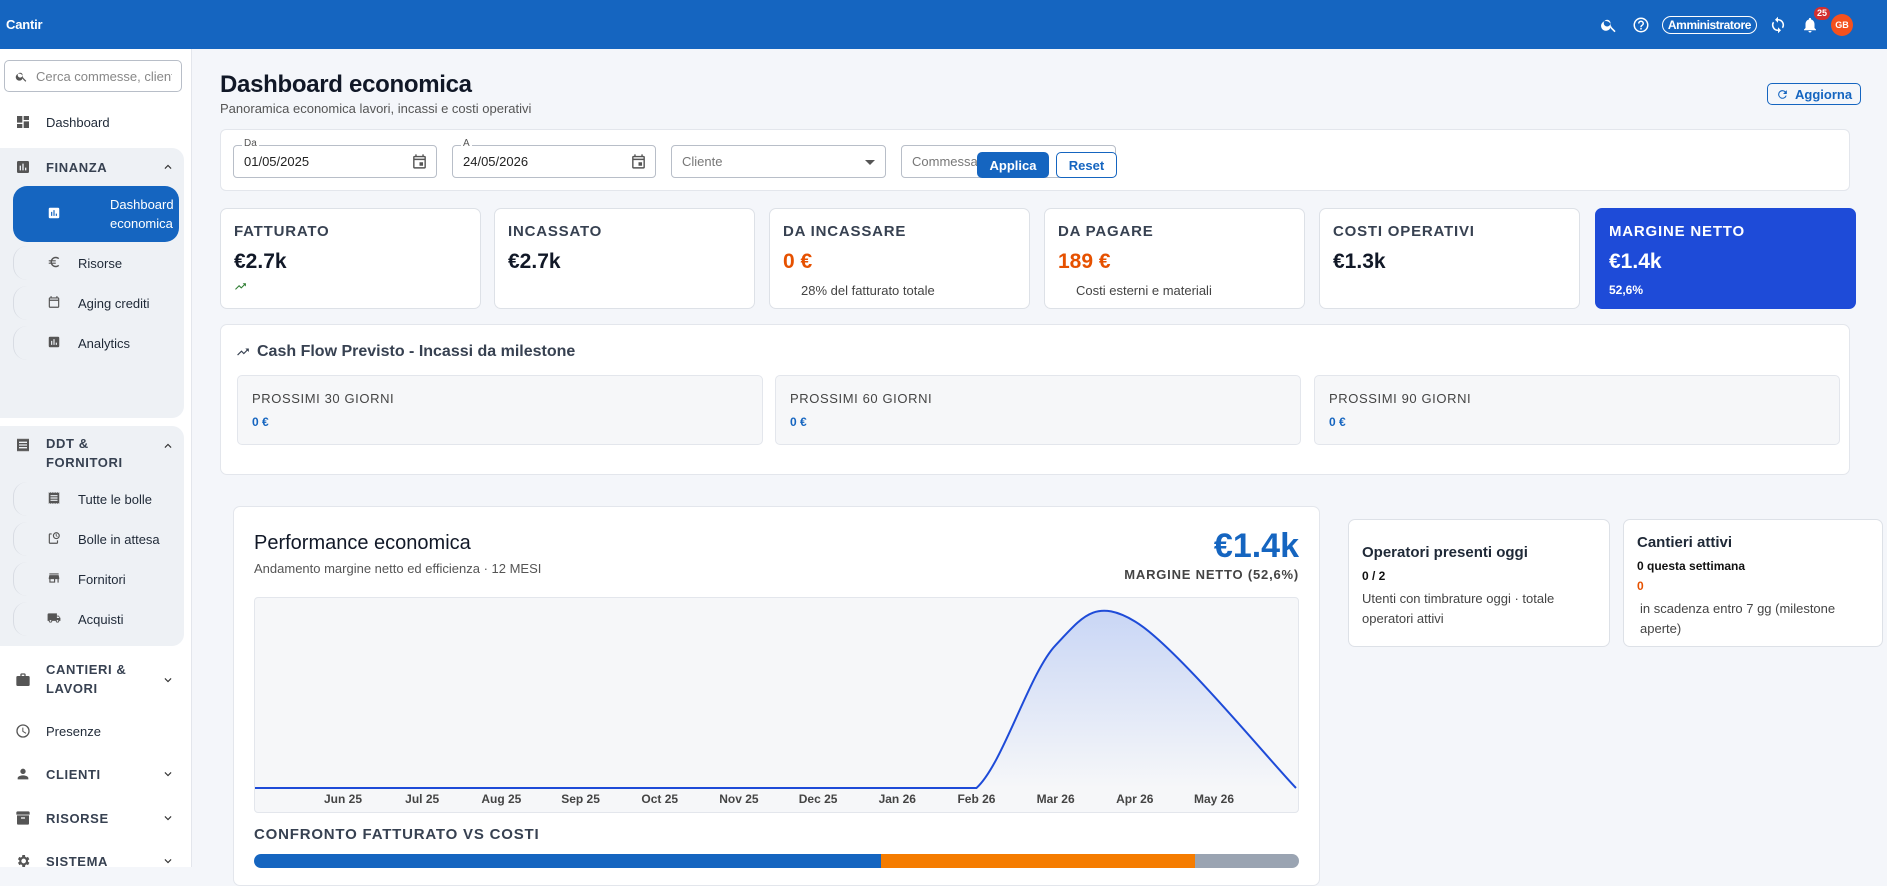 This screenshot has width=1887, height=886. I want to click on sidebar-item-presenze: Presenze, so click(96, 731).